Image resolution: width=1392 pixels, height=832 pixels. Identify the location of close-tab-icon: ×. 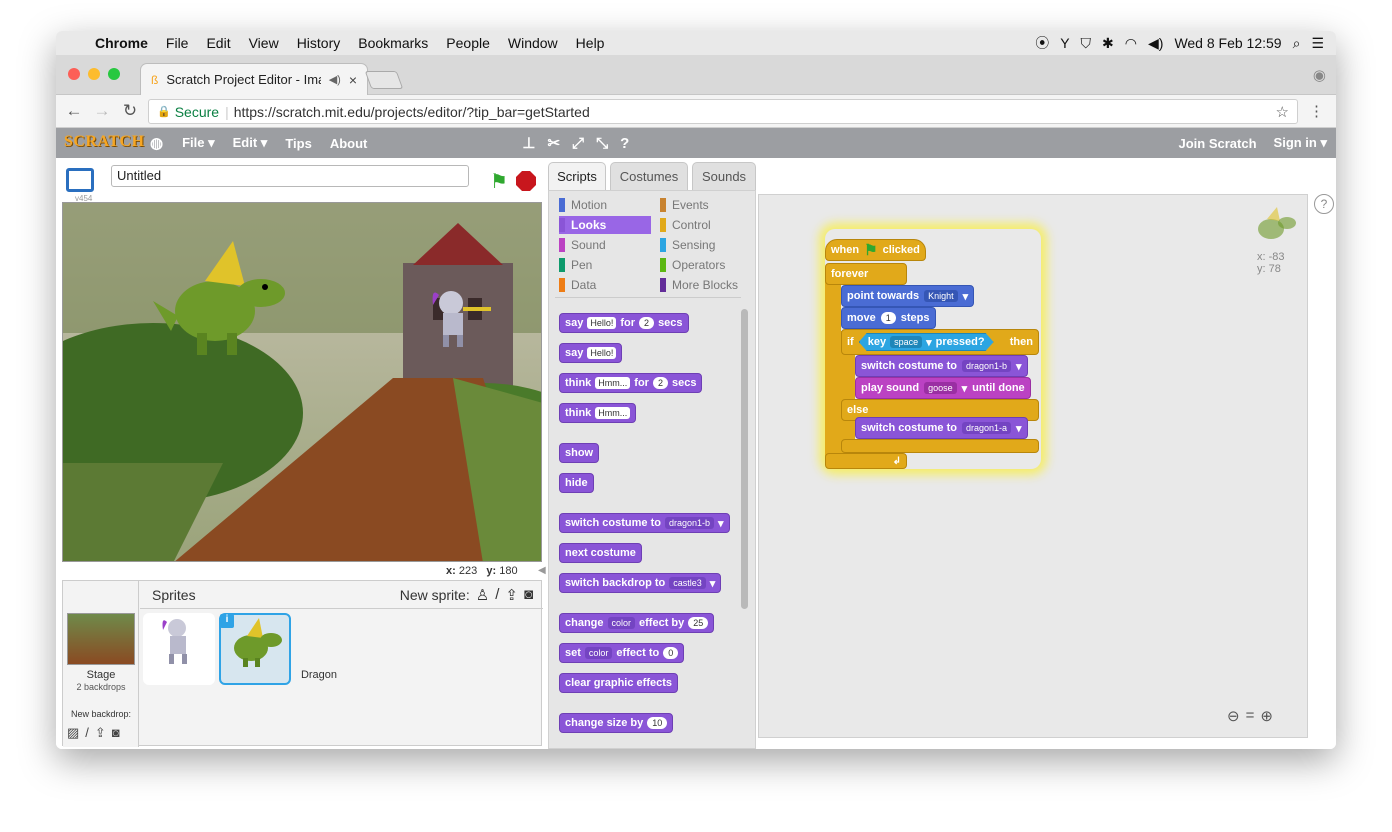
(353, 80).